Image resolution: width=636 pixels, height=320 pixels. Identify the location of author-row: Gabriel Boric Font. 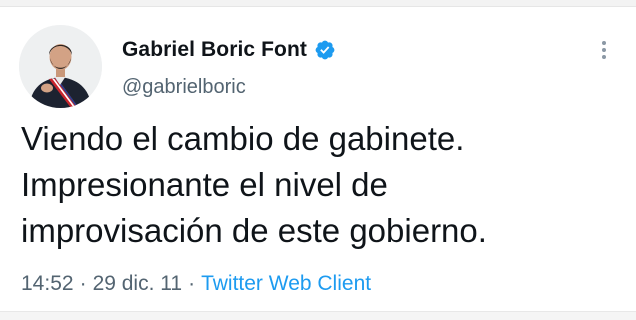
(229, 50).